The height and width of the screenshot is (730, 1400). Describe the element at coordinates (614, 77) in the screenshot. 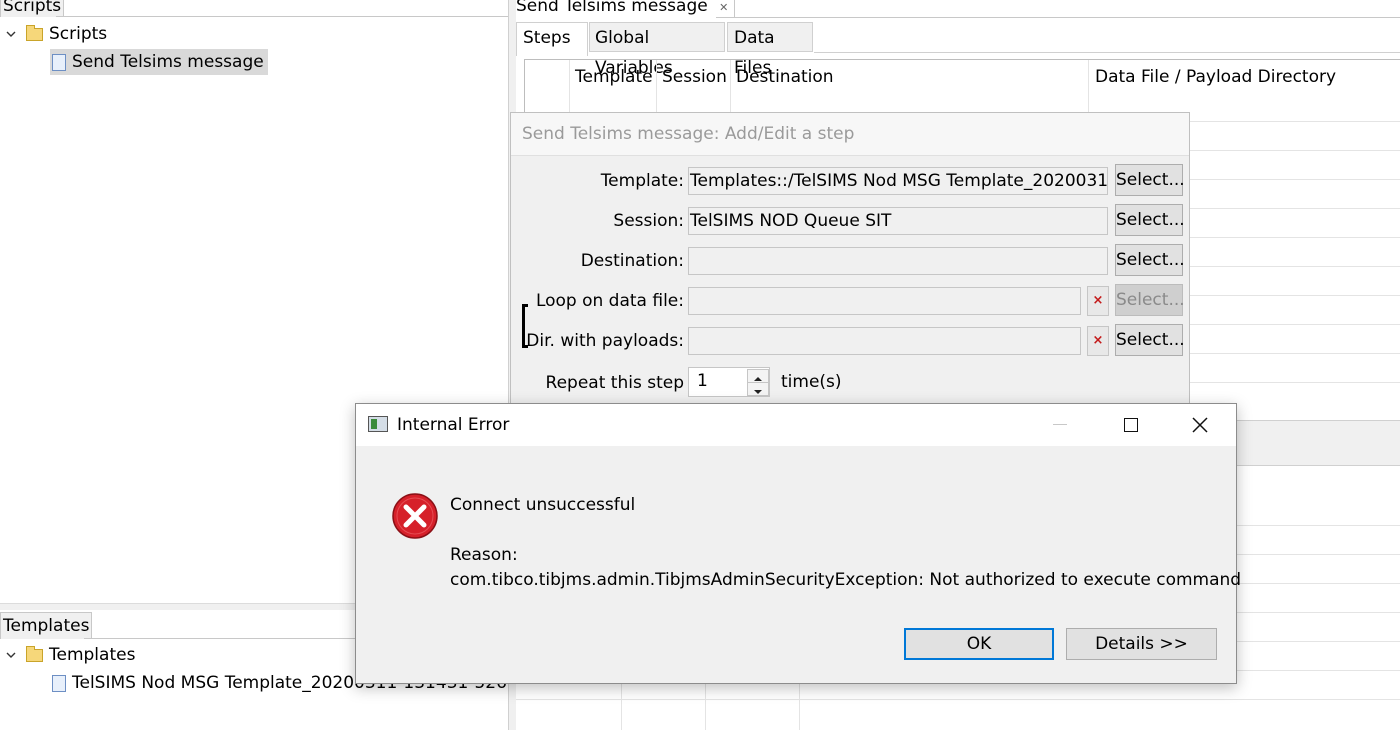

I see `column-header-label: Template` at that location.